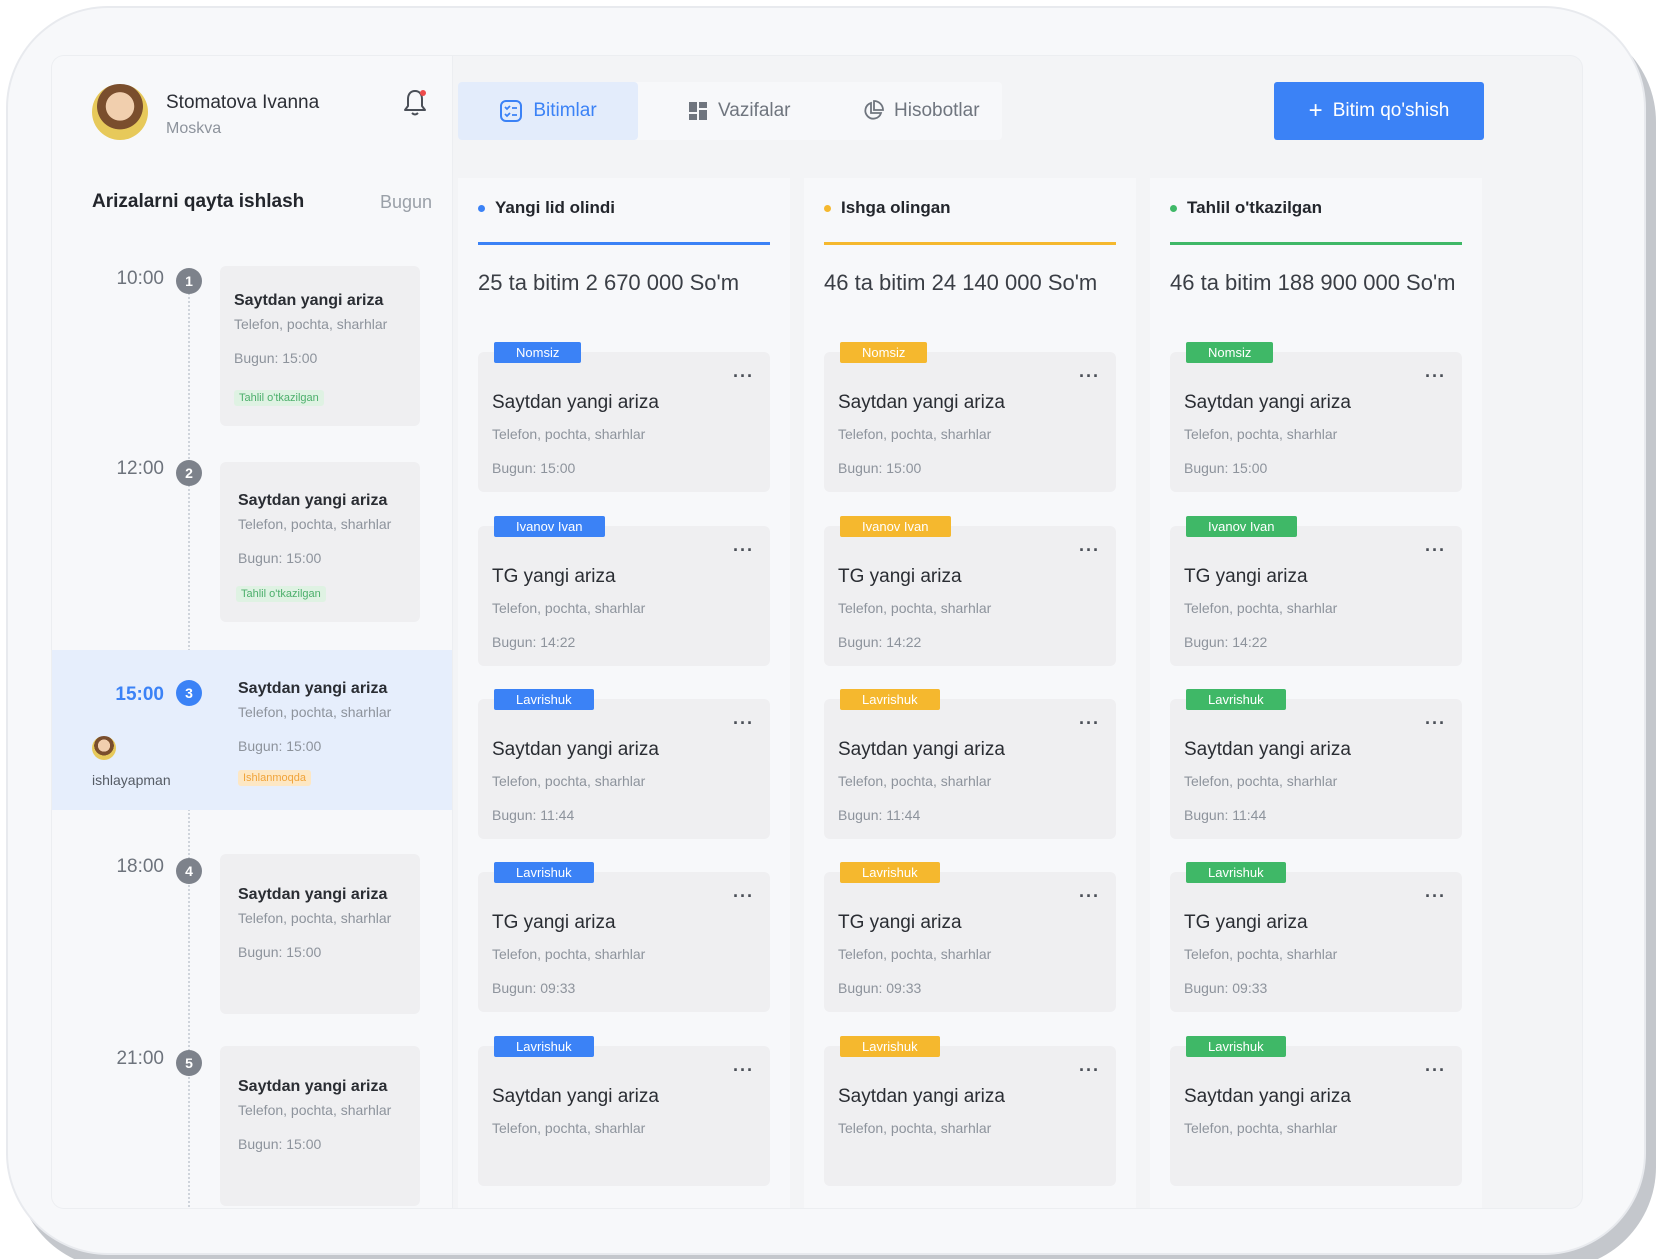 The height and width of the screenshot is (1259, 1656). Describe the element at coordinates (880, 642) in the screenshot. I see `card-timestamp: Bugun: 14:22` at that location.